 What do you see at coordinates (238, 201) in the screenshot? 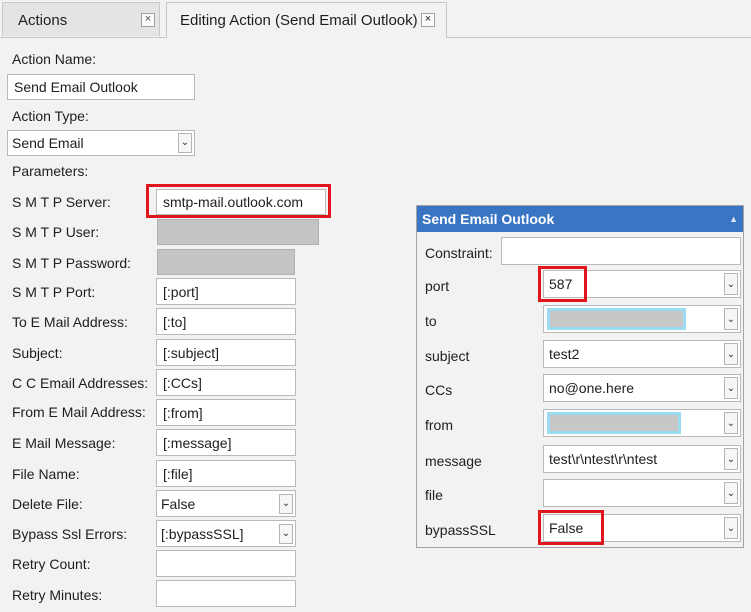
I see `highlight-smtp-server` at bounding box center [238, 201].